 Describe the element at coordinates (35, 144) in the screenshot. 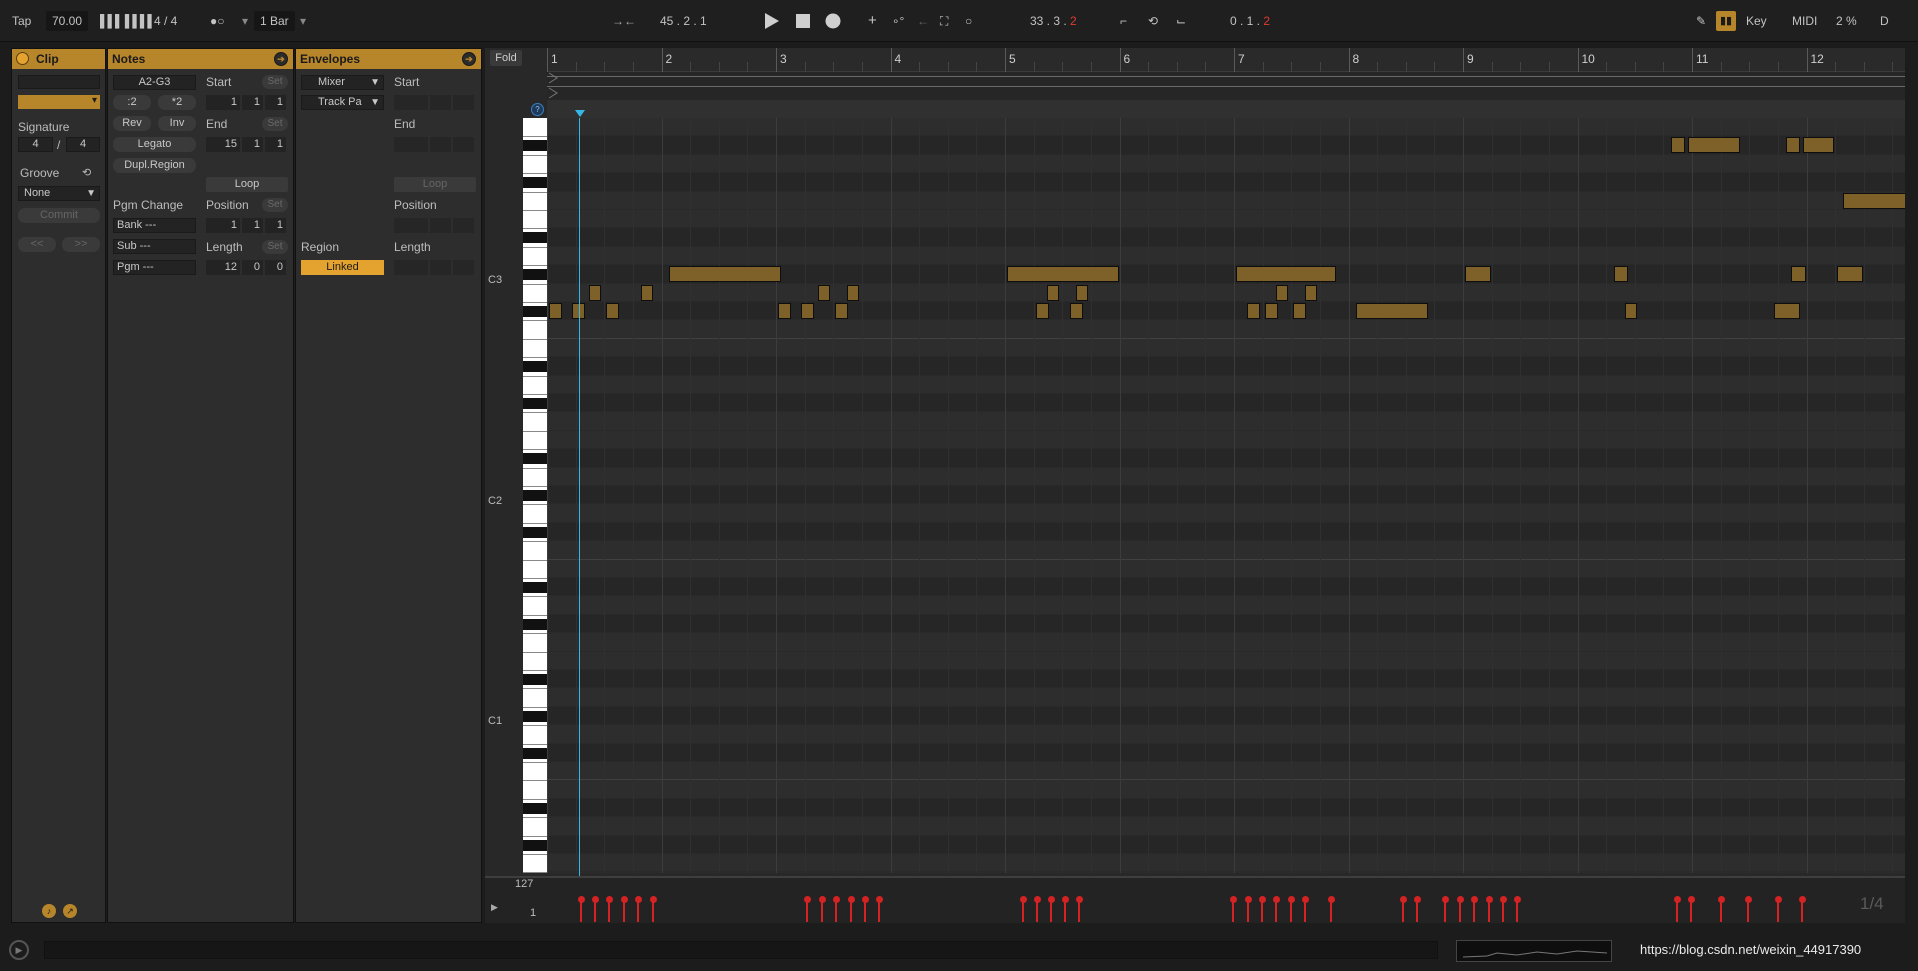

I see `signature-numerator: 4` at that location.